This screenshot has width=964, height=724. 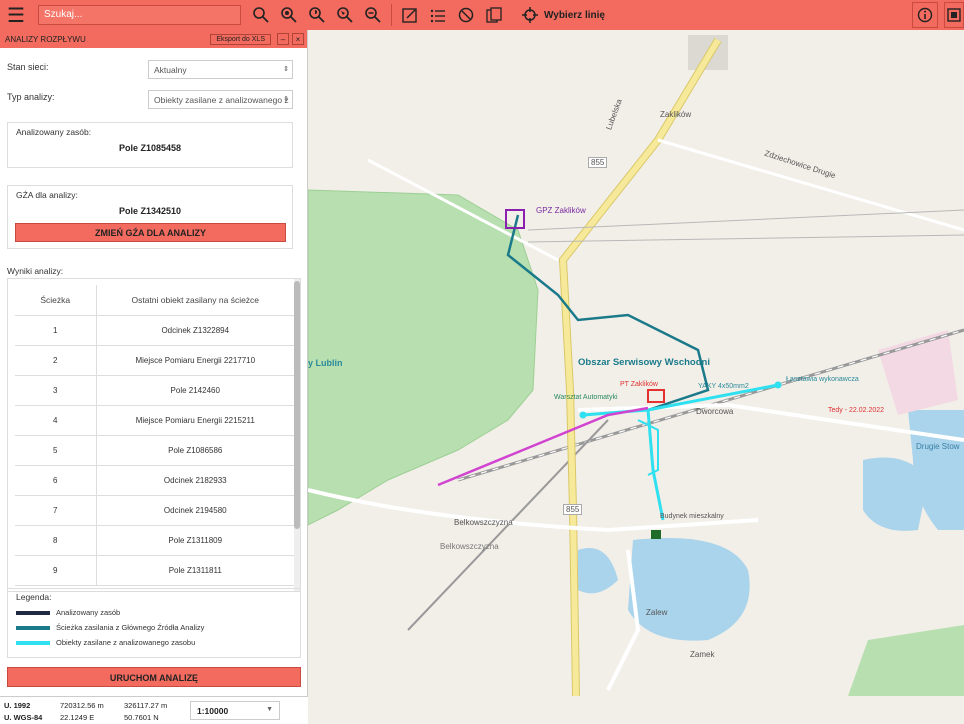 I want to click on close-button: ×, so click(x=298, y=39).